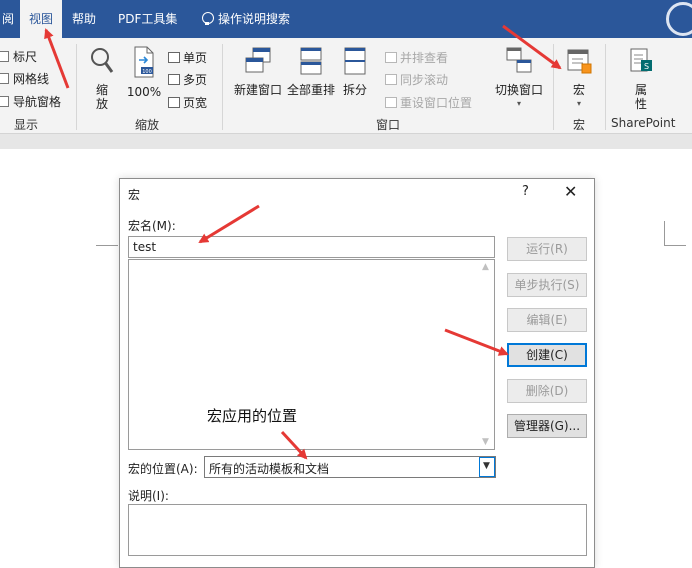 This screenshot has height=568, width=692. I want to click on zoom-100-button: 100 100%, so click(144, 72).